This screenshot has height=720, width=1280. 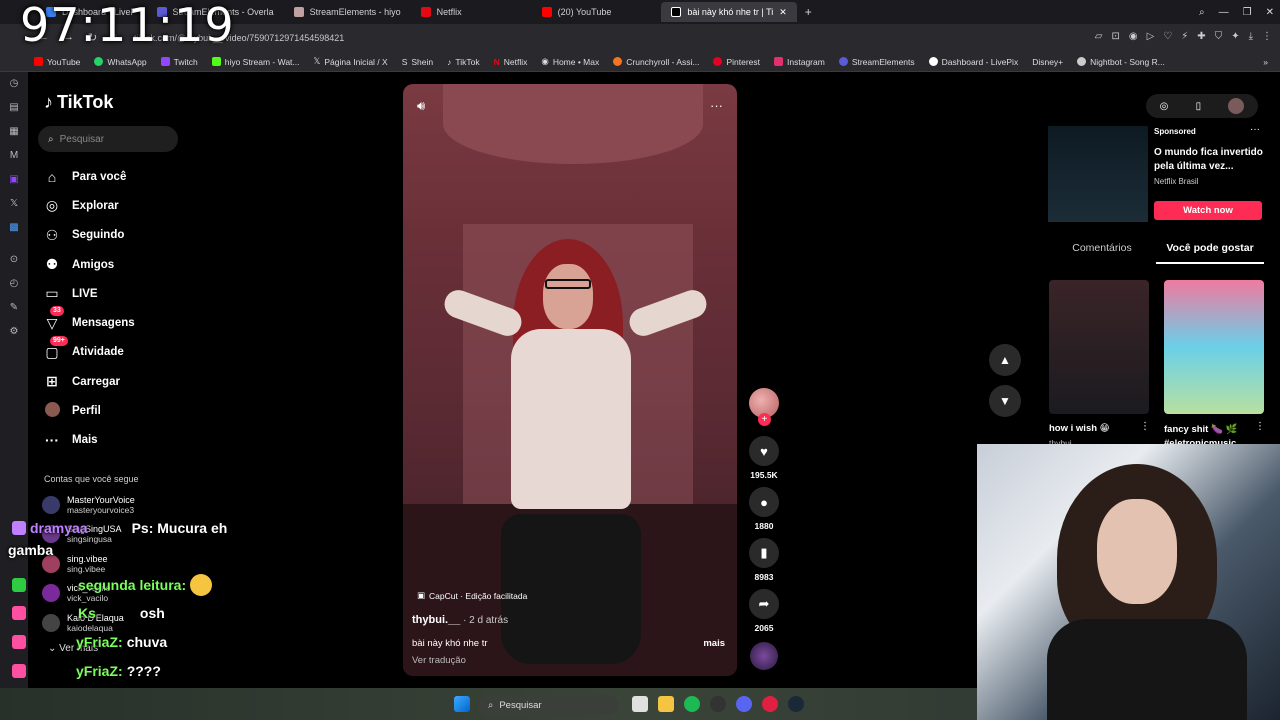 What do you see at coordinates (1255, 129) in the screenshot?
I see `sponsored-options-icon: ···` at bounding box center [1255, 129].